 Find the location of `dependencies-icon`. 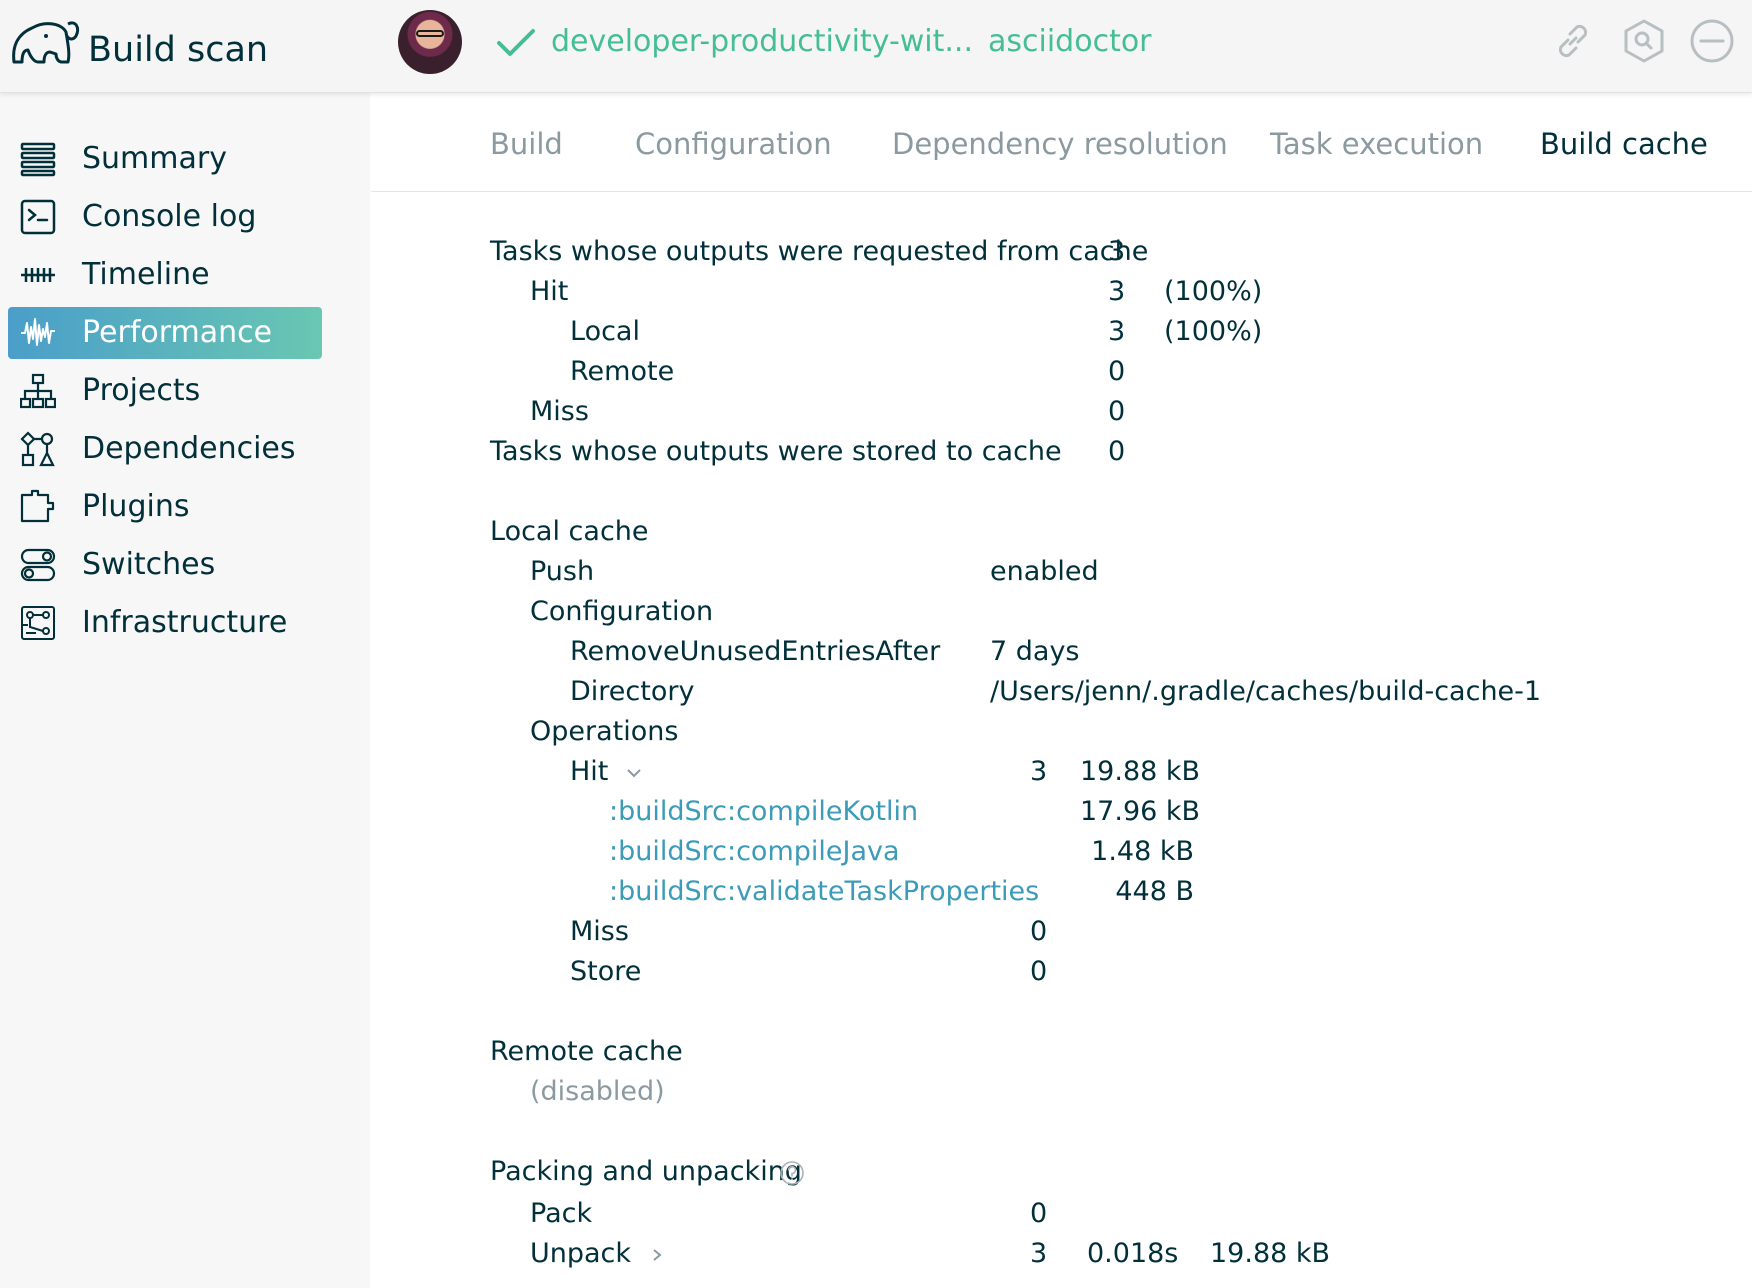

dependencies-icon is located at coordinates (37, 449).